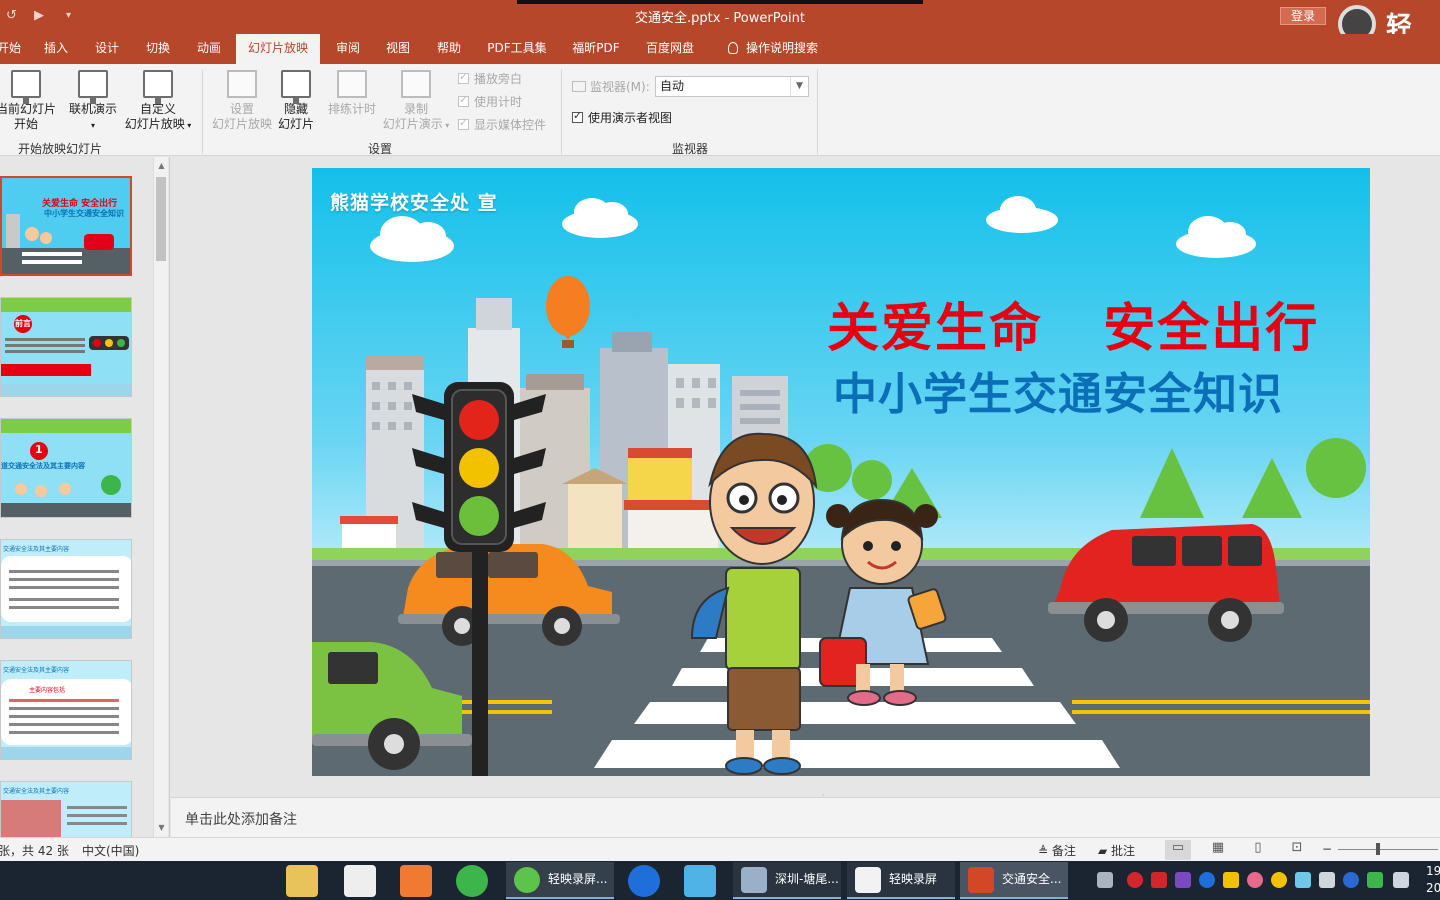 The height and width of the screenshot is (900, 1440). Describe the element at coordinates (1388, 849) in the screenshot. I see `zoom-slider` at that location.